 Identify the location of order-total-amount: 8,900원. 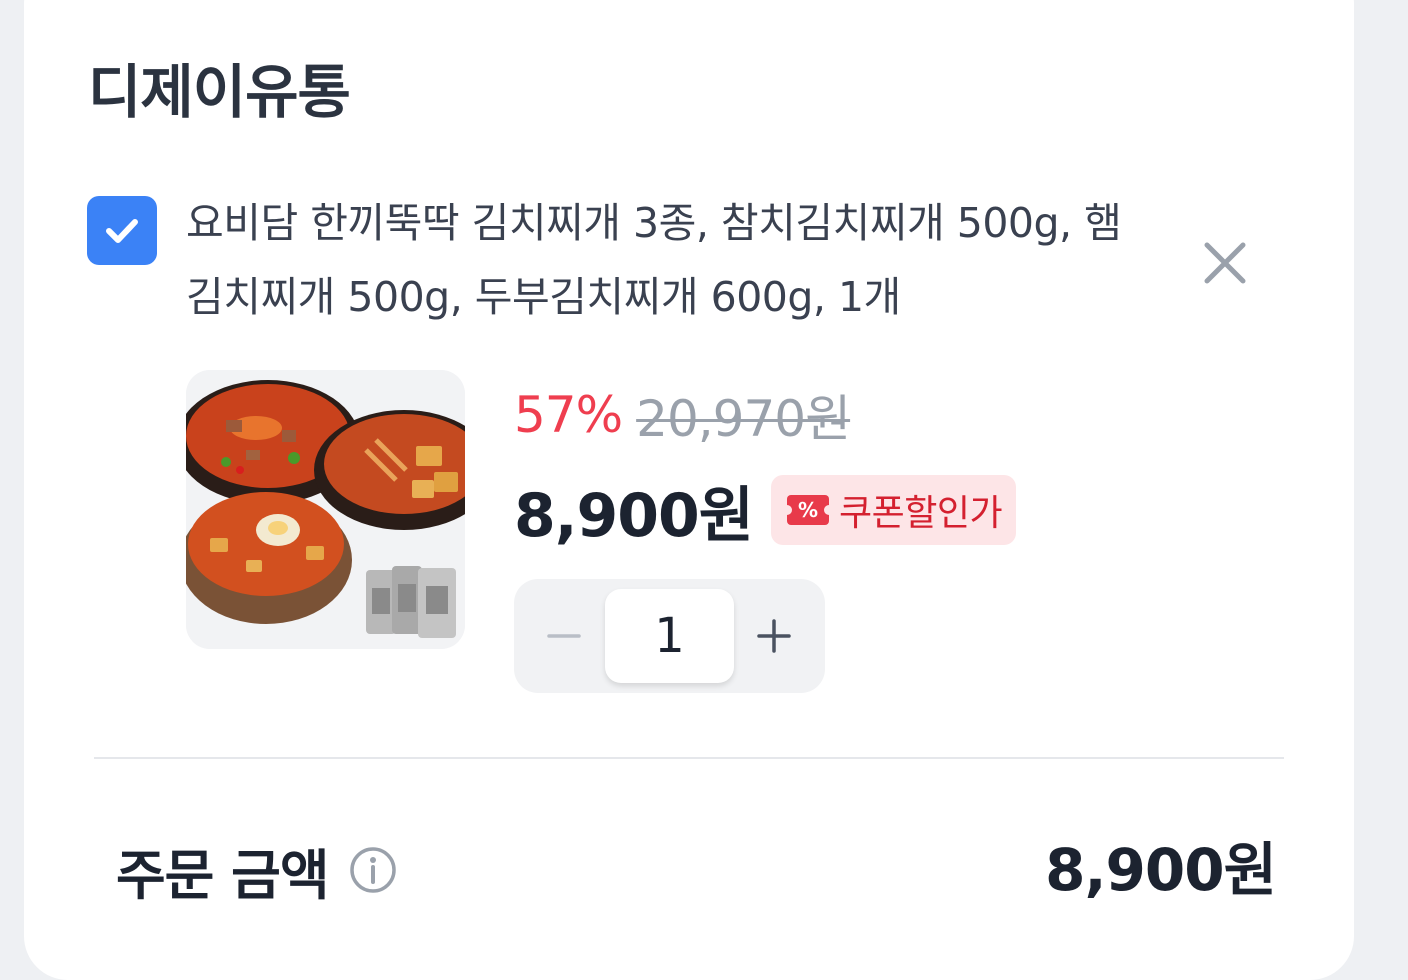
(1161, 870).